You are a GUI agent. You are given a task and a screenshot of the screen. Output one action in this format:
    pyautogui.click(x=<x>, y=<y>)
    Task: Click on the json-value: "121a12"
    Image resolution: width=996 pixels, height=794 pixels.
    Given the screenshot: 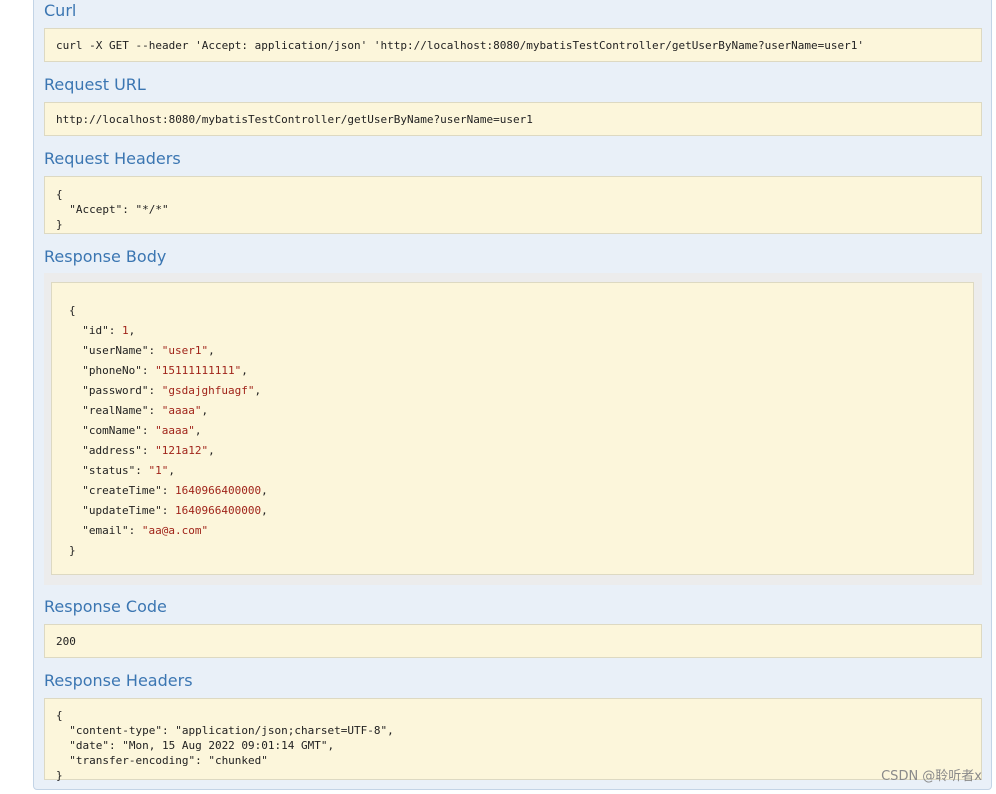 What is the action you would take?
    pyautogui.click(x=182, y=450)
    